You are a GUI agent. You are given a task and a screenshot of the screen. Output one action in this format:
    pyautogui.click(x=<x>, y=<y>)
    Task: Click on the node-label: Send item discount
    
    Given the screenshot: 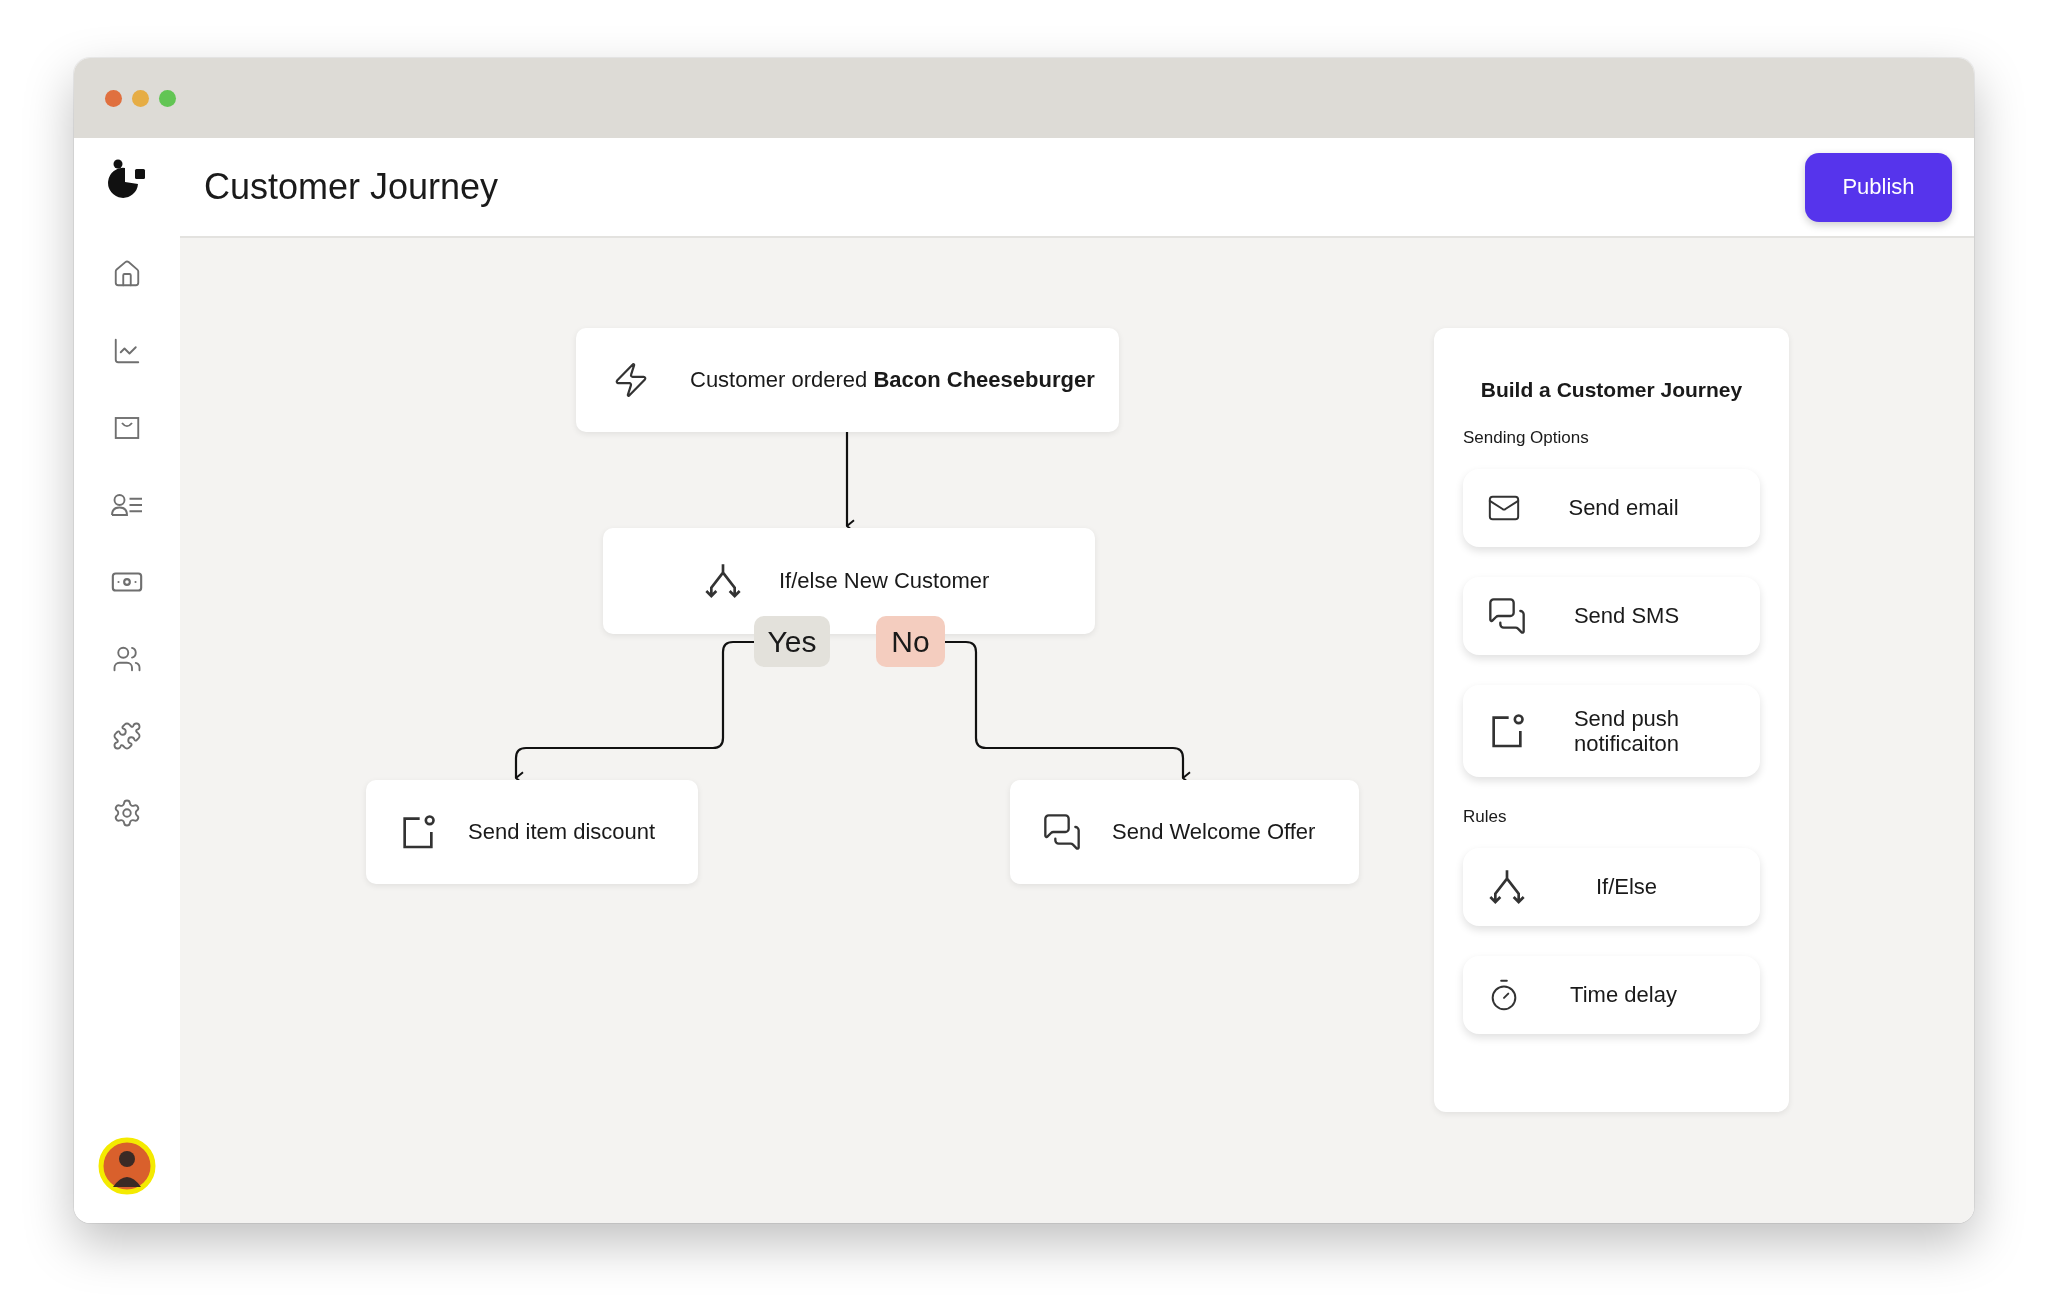 What is the action you would take?
    pyautogui.click(x=562, y=832)
    